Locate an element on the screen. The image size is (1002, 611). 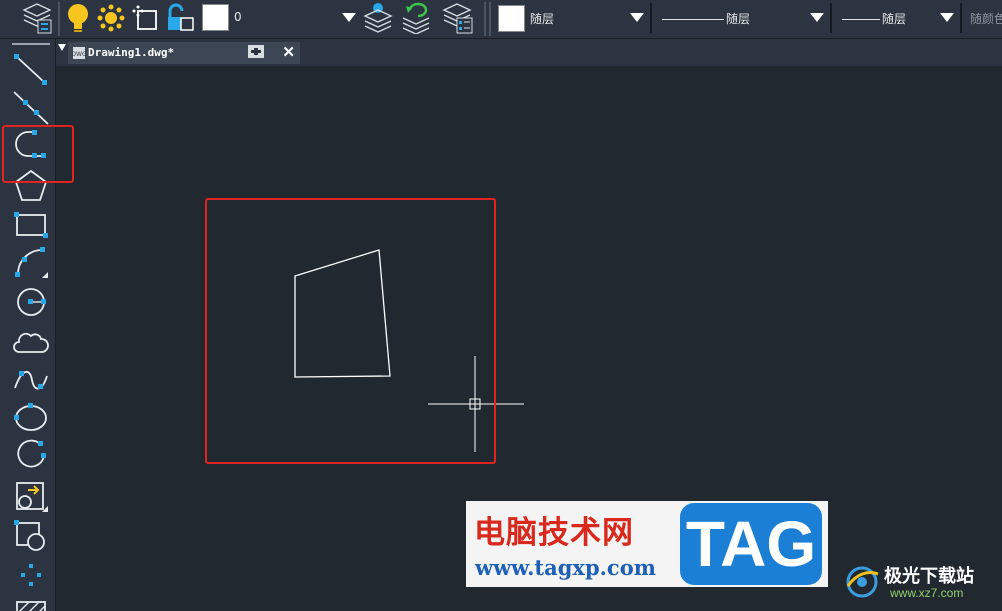
partner-watermark-url: www.xz7.com is located at coordinates (927, 593).